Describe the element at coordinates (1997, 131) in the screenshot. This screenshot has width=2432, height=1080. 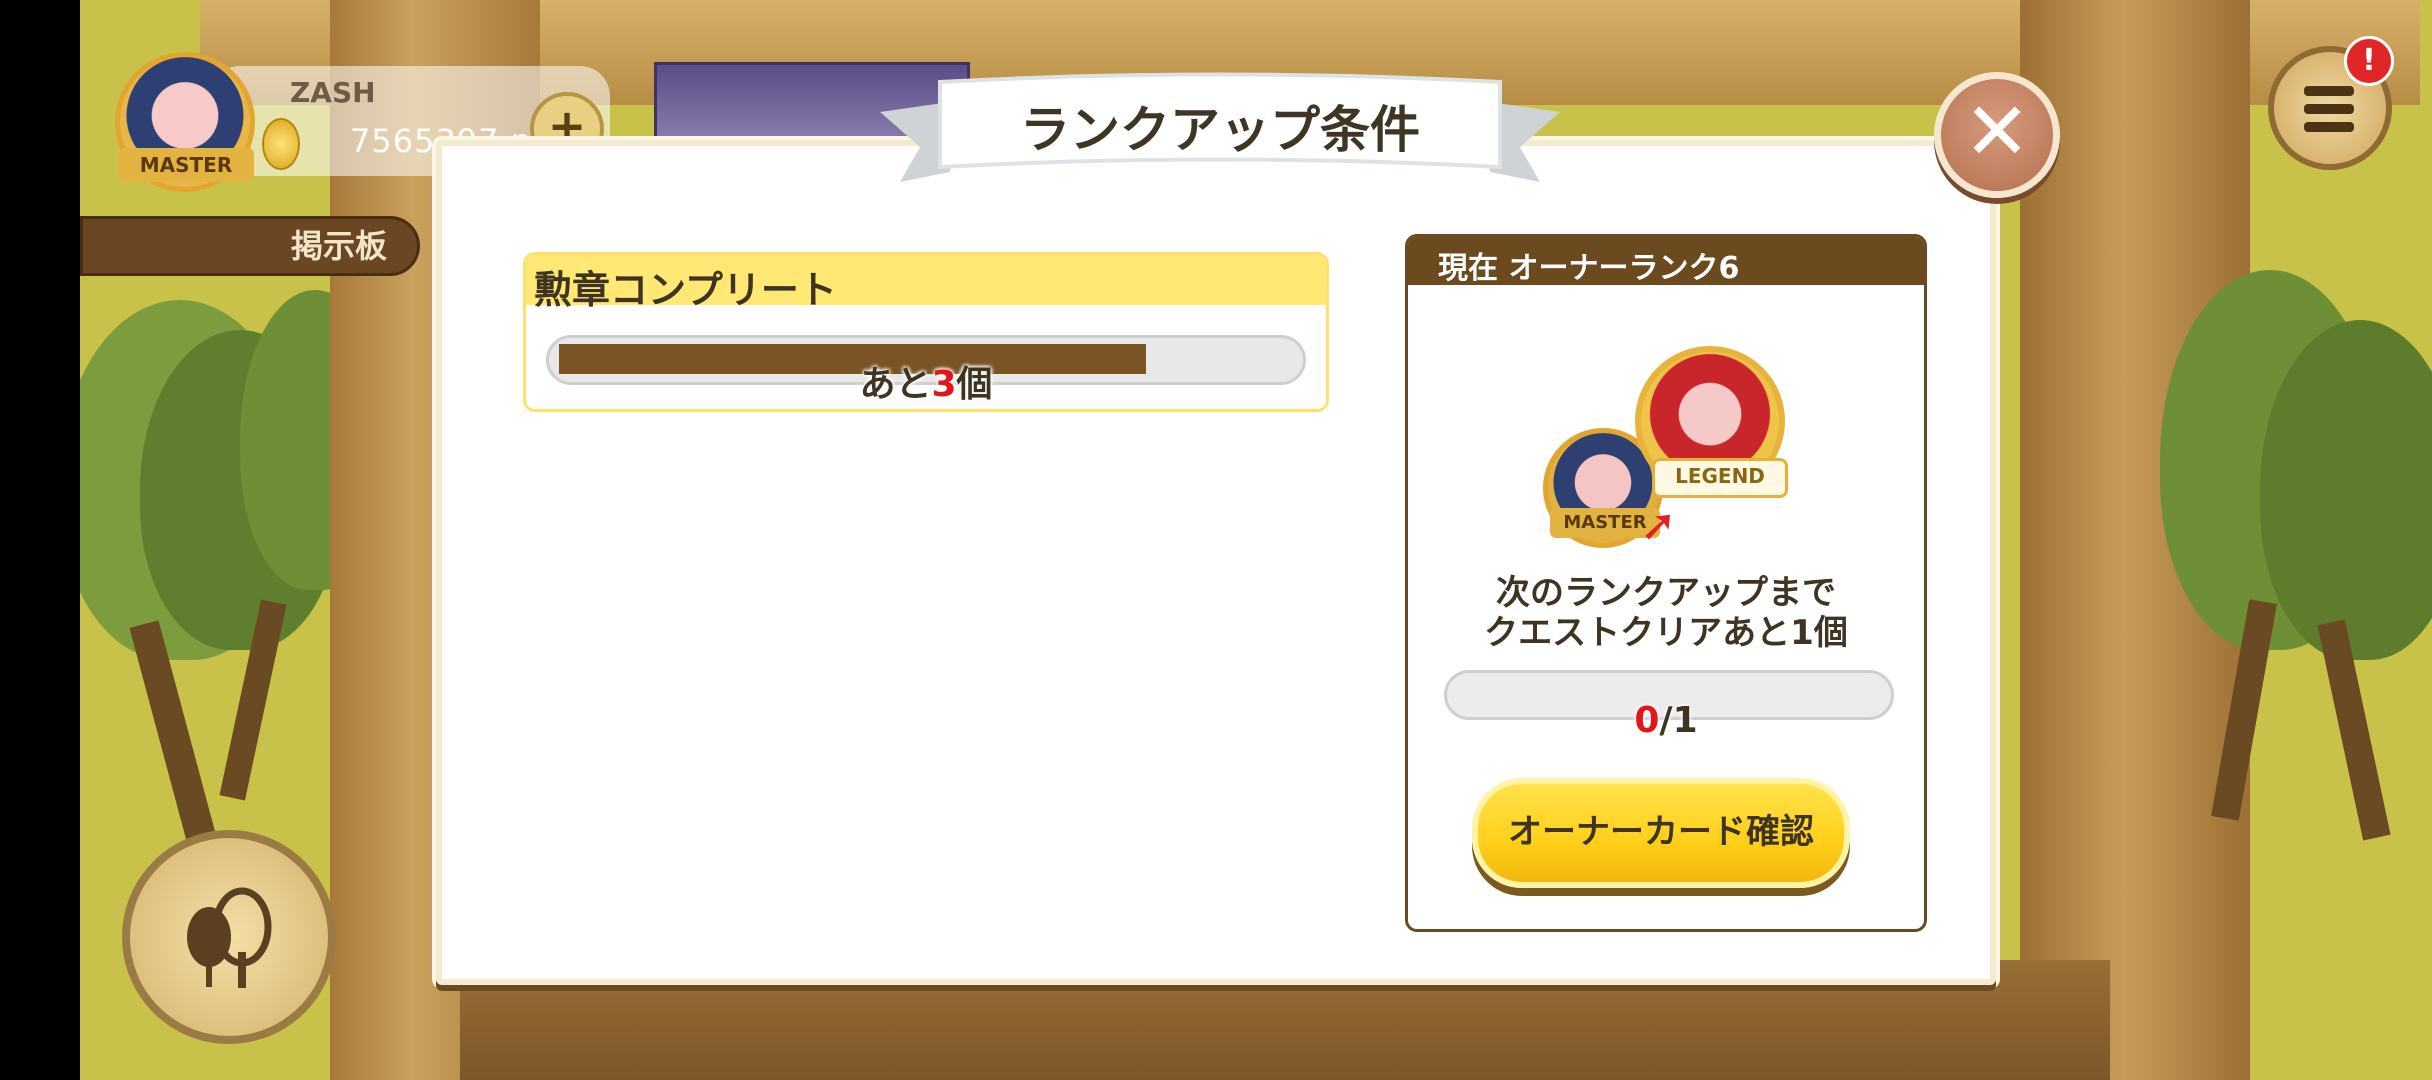
I see `close-icon: ✕` at that location.